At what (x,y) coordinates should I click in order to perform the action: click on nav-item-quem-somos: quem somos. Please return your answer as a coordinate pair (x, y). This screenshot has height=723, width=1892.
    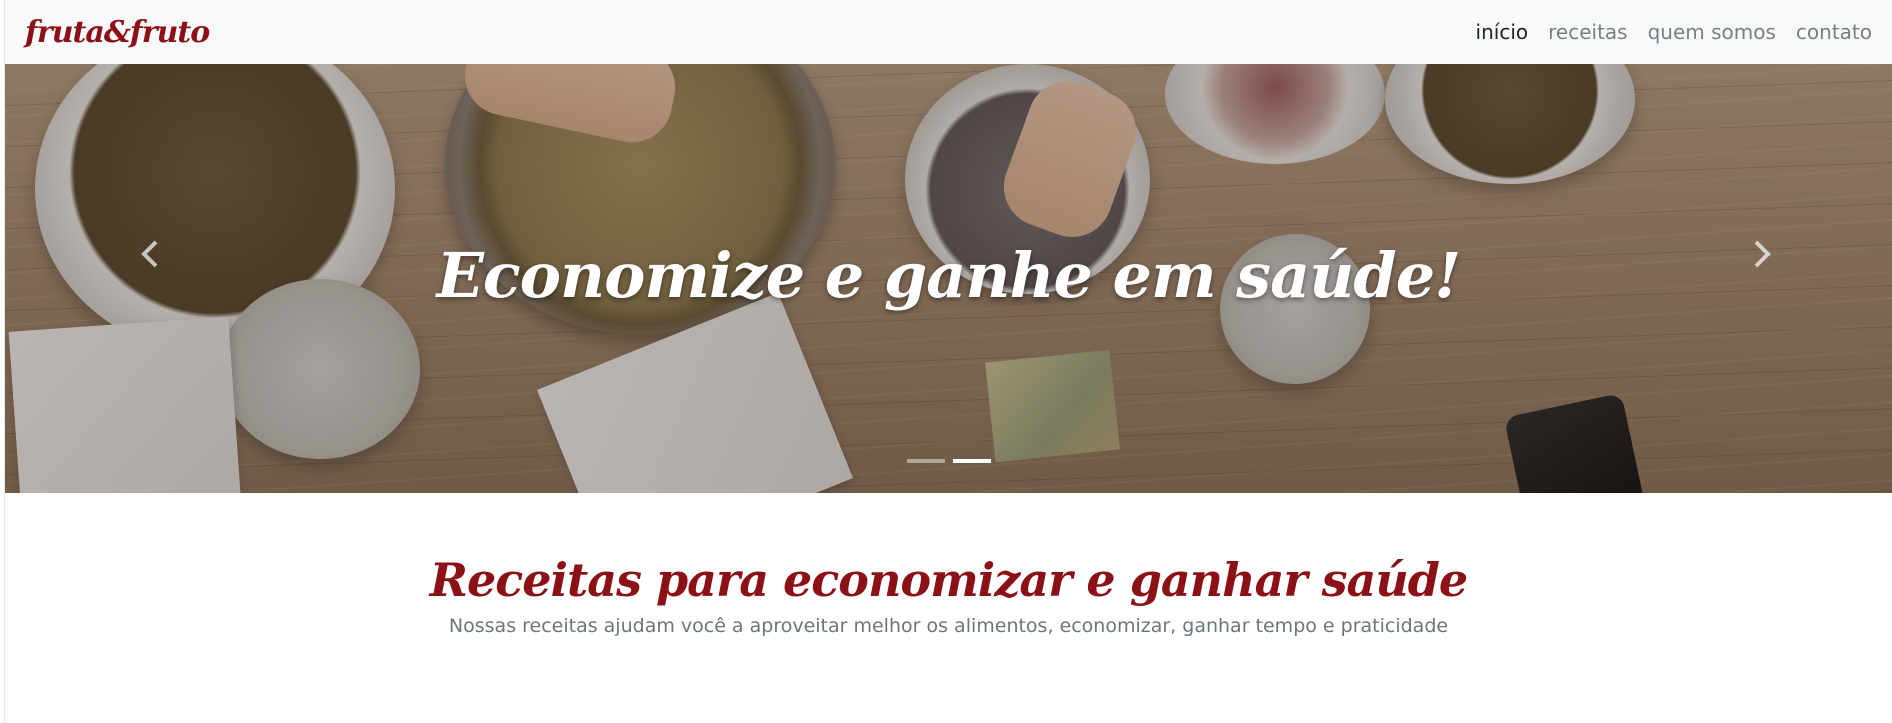
    Looking at the image, I should click on (1712, 32).